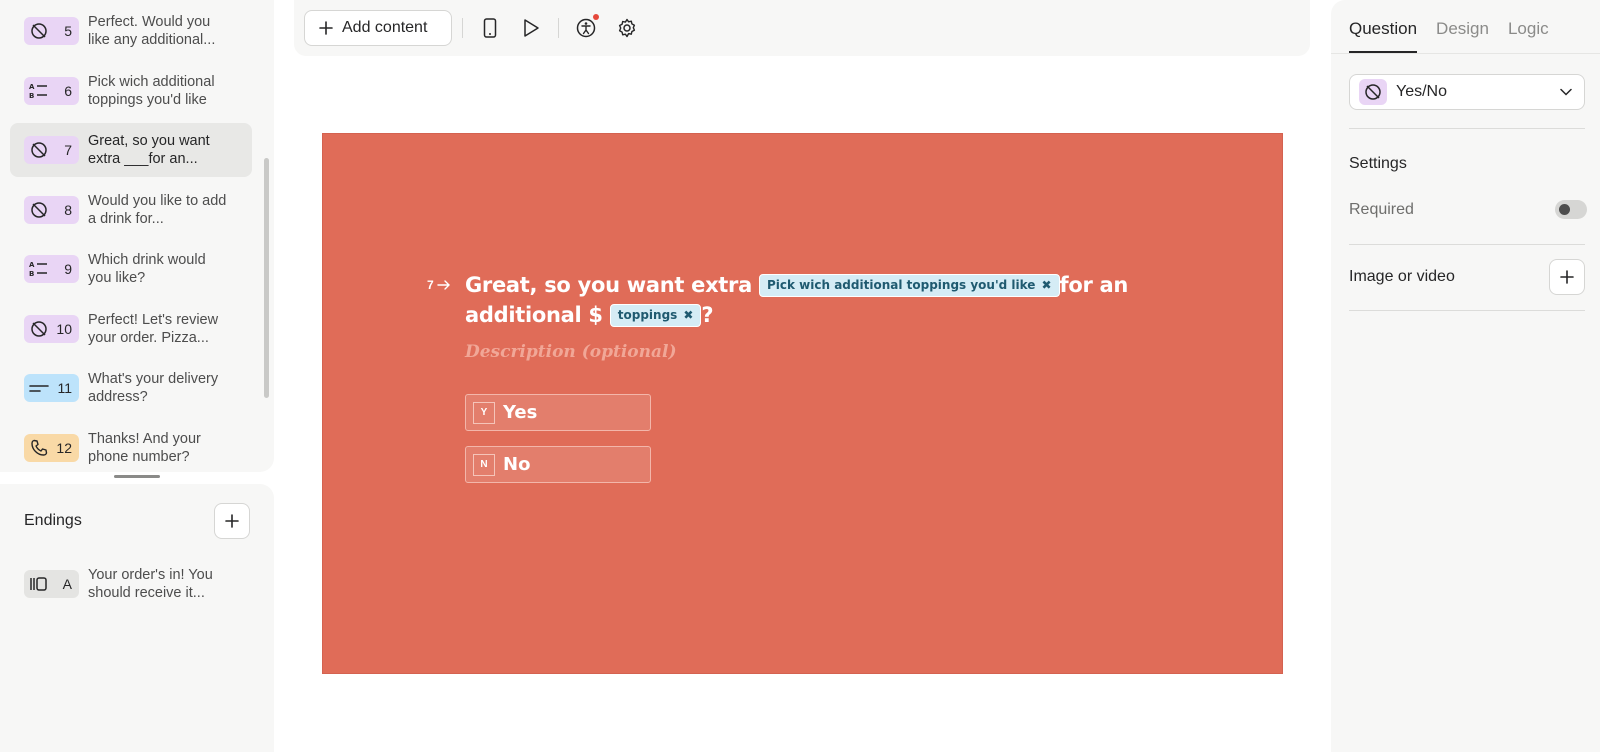 This screenshot has width=1600, height=752. I want to click on play-icon, so click(531, 28).